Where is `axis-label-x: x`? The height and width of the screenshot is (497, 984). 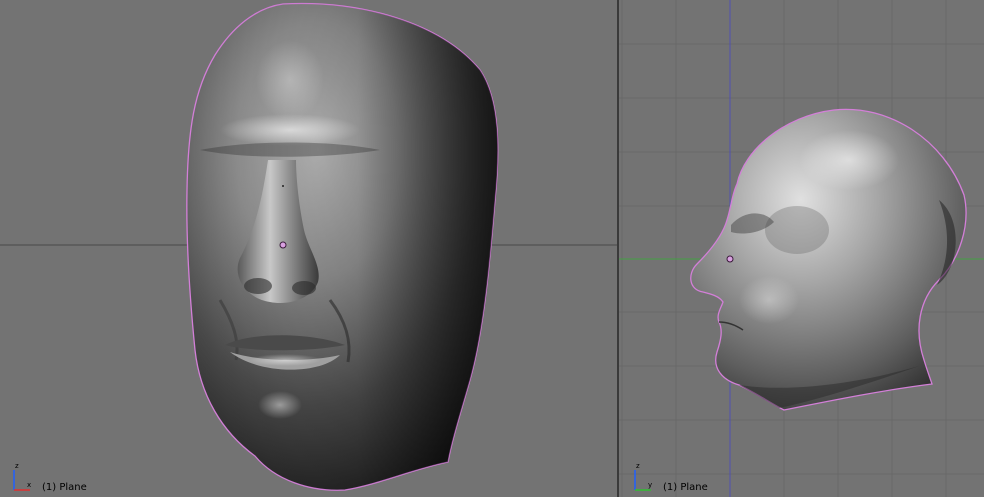 axis-label-x: x is located at coordinates (29, 485).